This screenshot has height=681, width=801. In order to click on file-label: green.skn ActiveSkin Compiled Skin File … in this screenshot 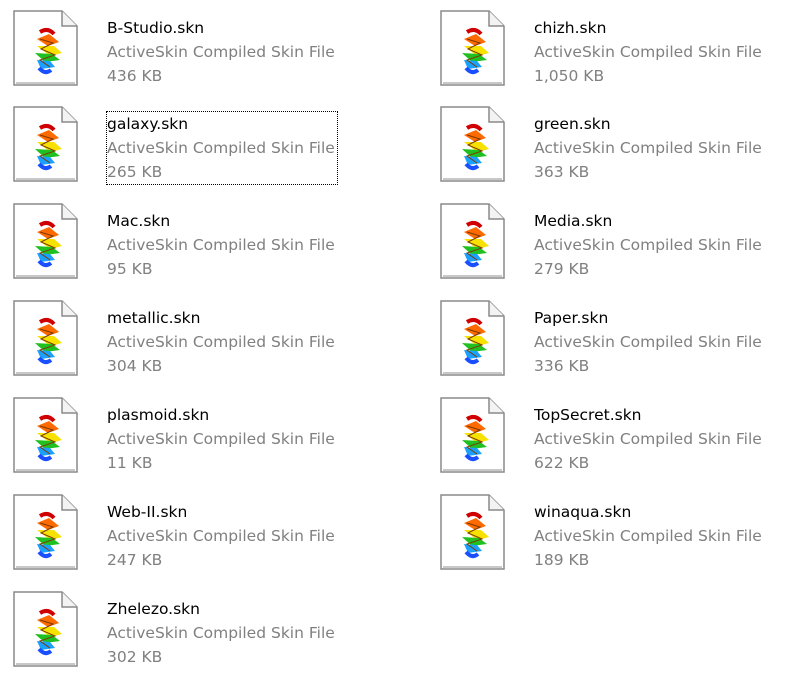, I will do `click(648, 148)`.